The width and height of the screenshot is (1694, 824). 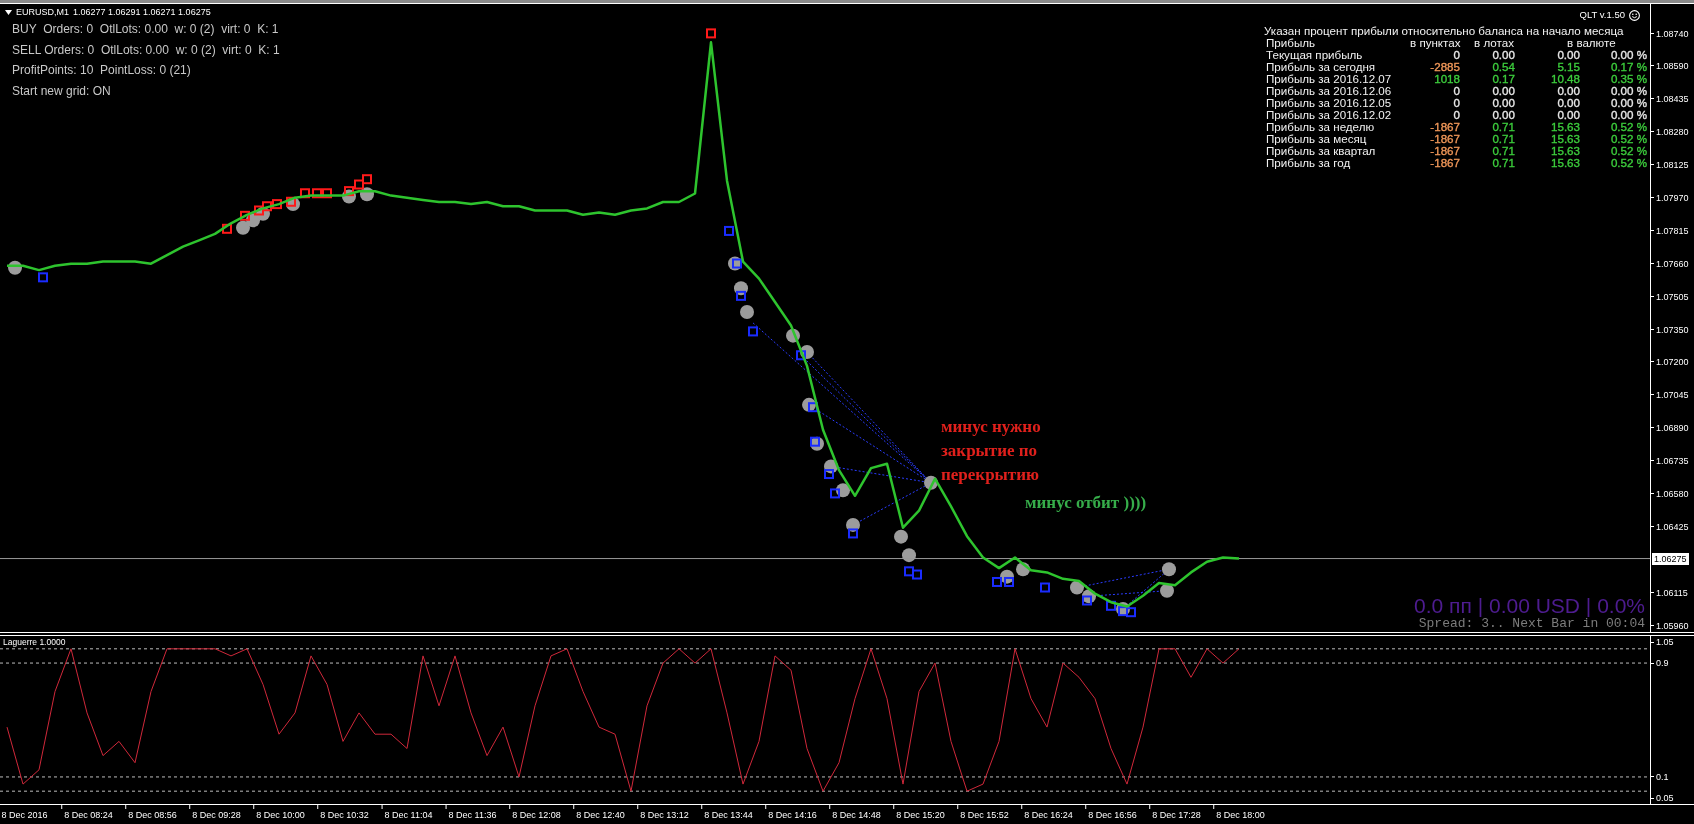 I want to click on time-label: 8 Dec 10:00, so click(x=279, y=813).